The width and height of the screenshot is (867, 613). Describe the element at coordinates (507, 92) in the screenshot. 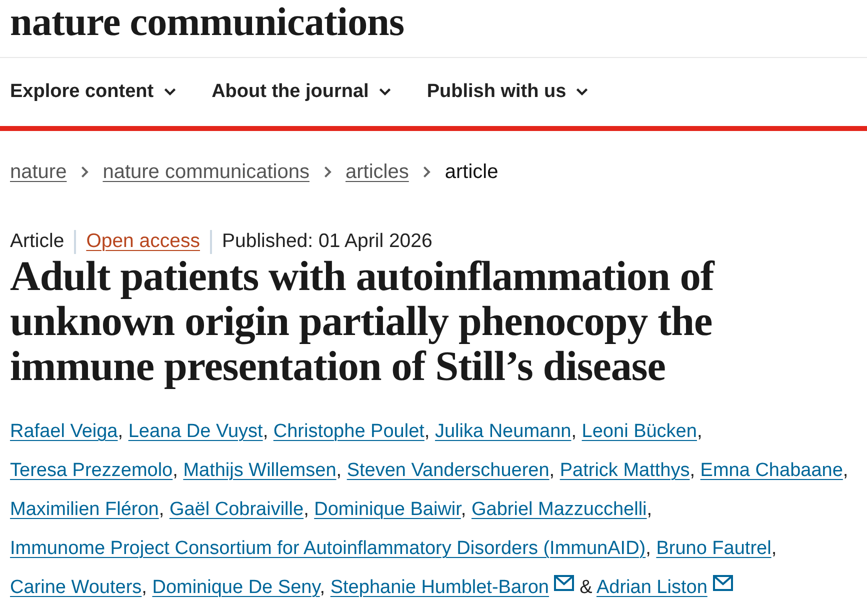

I see `nav-menu-button: Publish with us` at that location.